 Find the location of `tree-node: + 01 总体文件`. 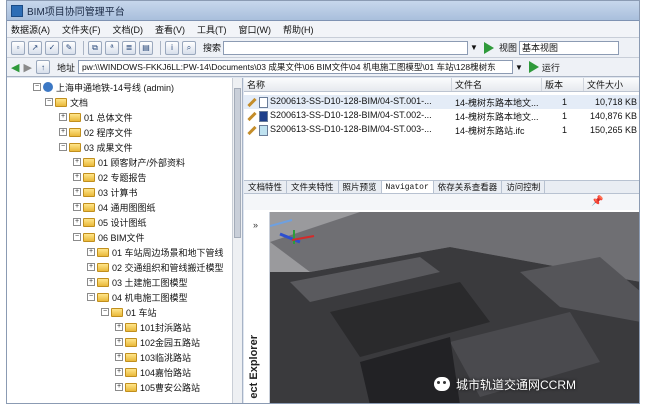

tree-node: + 01 总体文件 is located at coordinates (96, 117).